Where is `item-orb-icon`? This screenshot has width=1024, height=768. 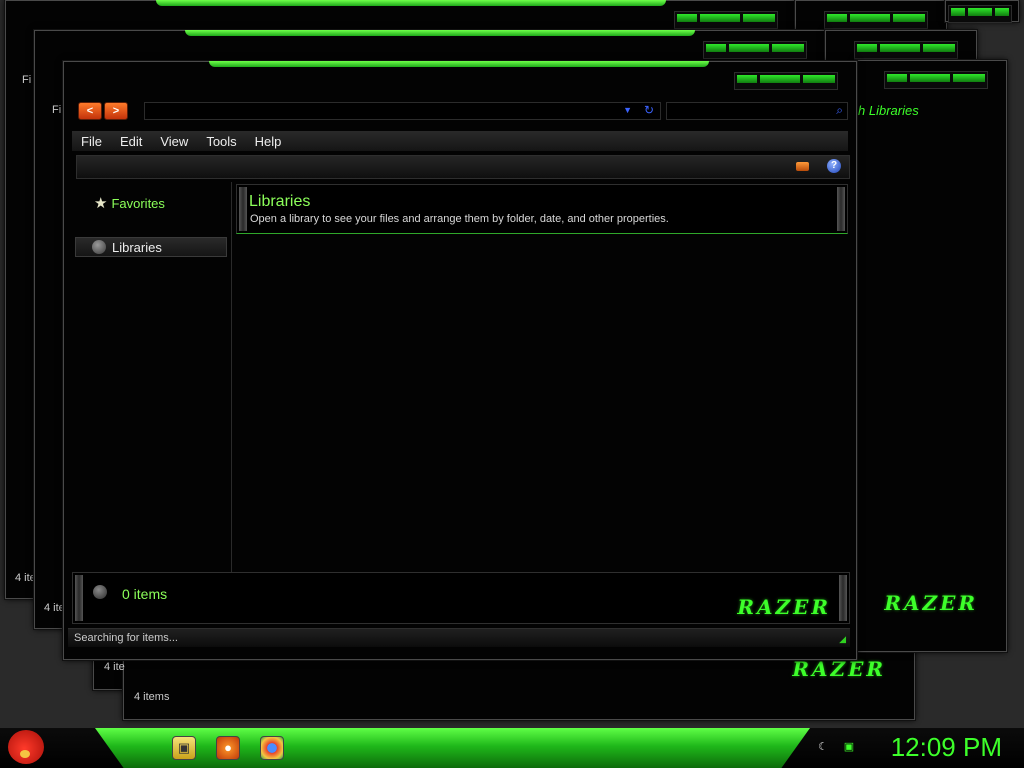 item-orb-icon is located at coordinates (100, 592).